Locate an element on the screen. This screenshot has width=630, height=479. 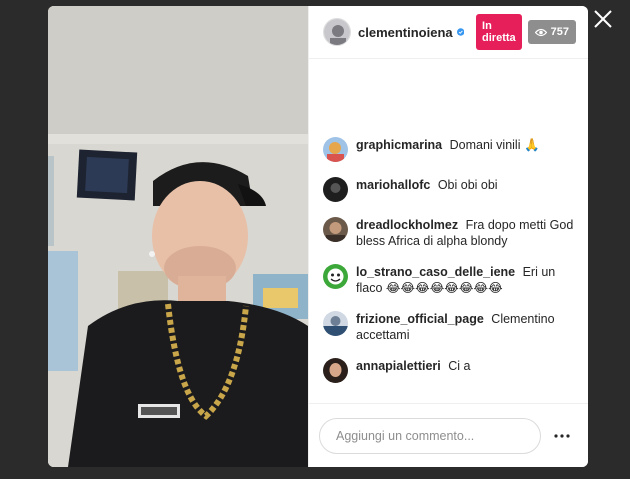
eye-icon is located at coordinates (540, 32).